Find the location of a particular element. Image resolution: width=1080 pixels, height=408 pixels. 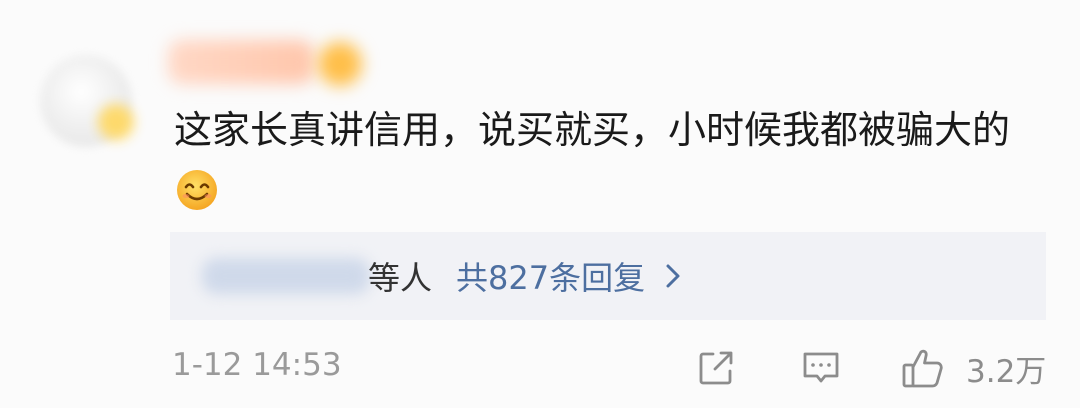

like-button: 3.2万 is located at coordinates (973, 368).